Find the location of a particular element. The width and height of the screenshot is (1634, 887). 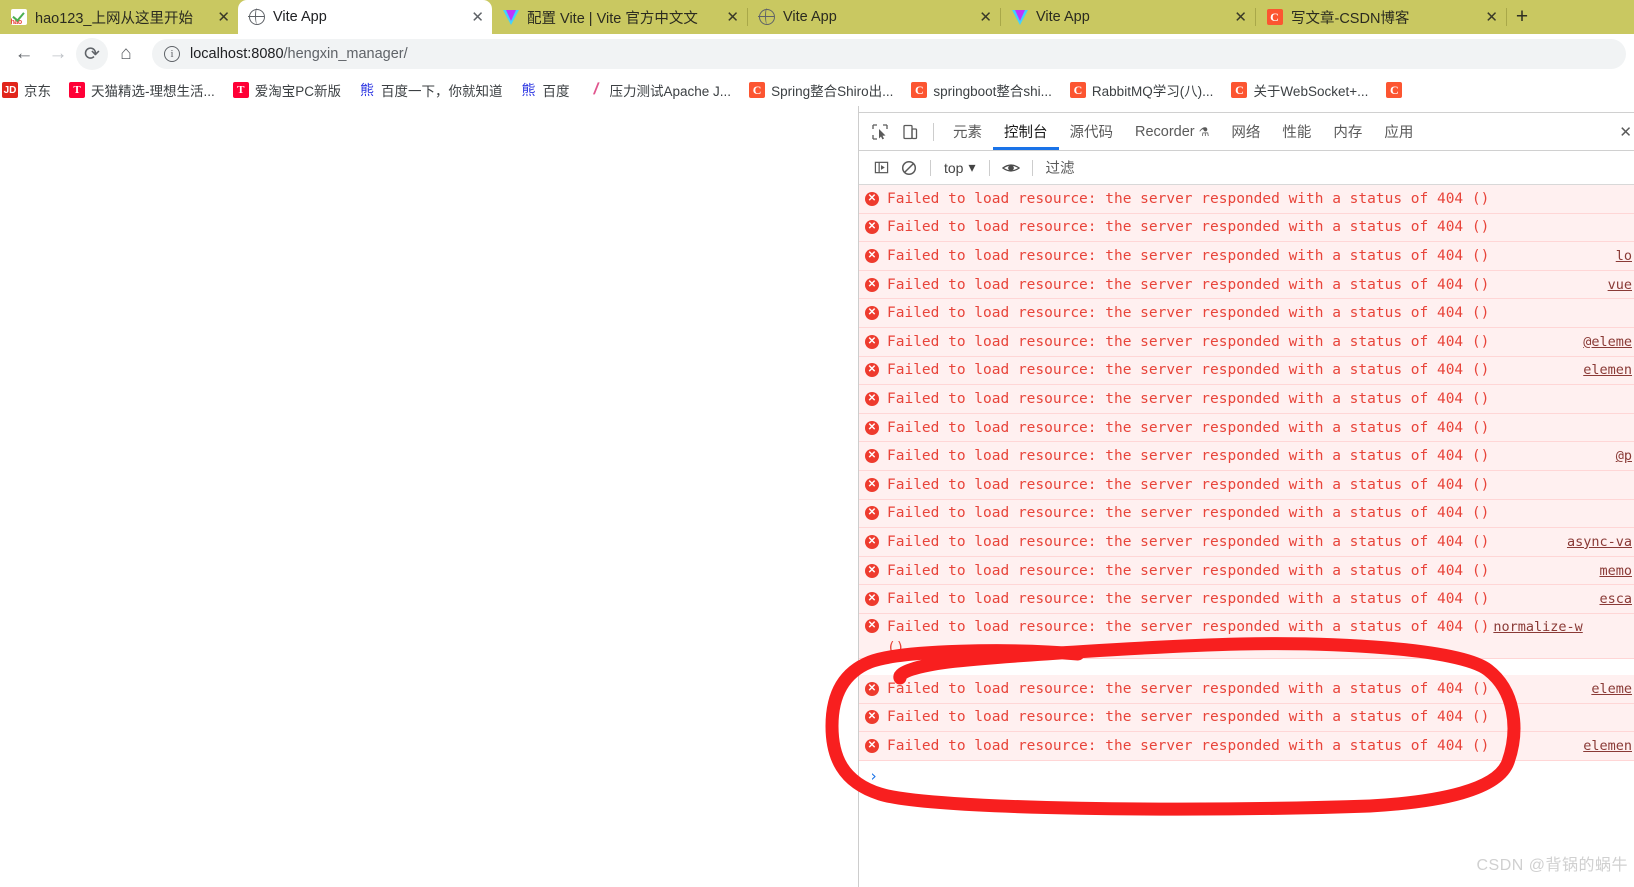

home-icon: ⌂ is located at coordinates (126, 54).